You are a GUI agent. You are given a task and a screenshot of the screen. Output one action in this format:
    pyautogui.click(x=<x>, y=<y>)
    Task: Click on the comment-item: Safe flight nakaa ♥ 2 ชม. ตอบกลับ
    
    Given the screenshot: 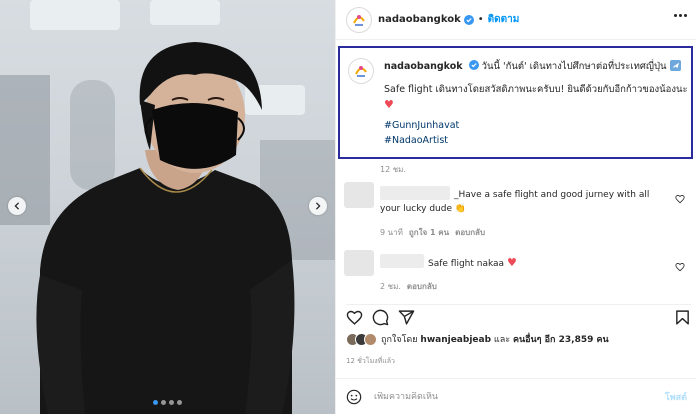 What is the action you would take?
    pyautogui.click(x=516, y=272)
    